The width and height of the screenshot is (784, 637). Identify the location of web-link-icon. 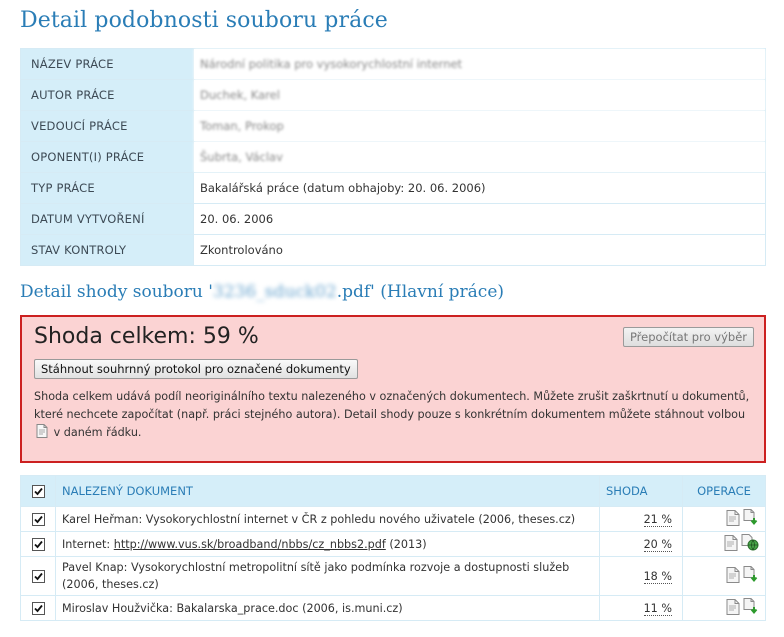
(750, 544).